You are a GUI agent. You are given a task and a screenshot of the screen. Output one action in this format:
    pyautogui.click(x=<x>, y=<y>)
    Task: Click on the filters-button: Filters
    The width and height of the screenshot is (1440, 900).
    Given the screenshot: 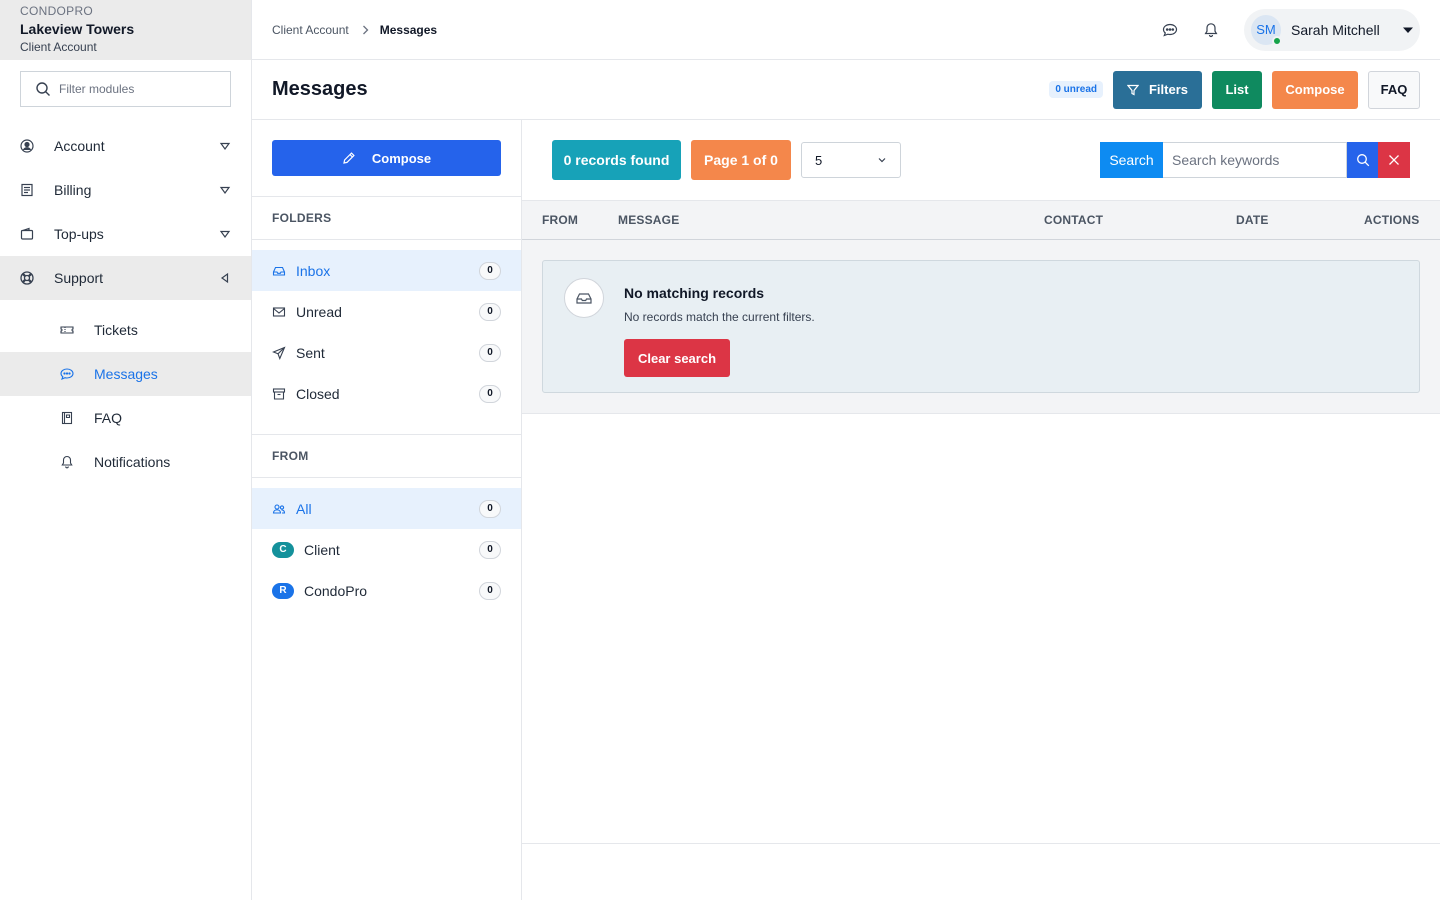 What is the action you would take?
    pyautogui.click(x=1157, y=89)
    